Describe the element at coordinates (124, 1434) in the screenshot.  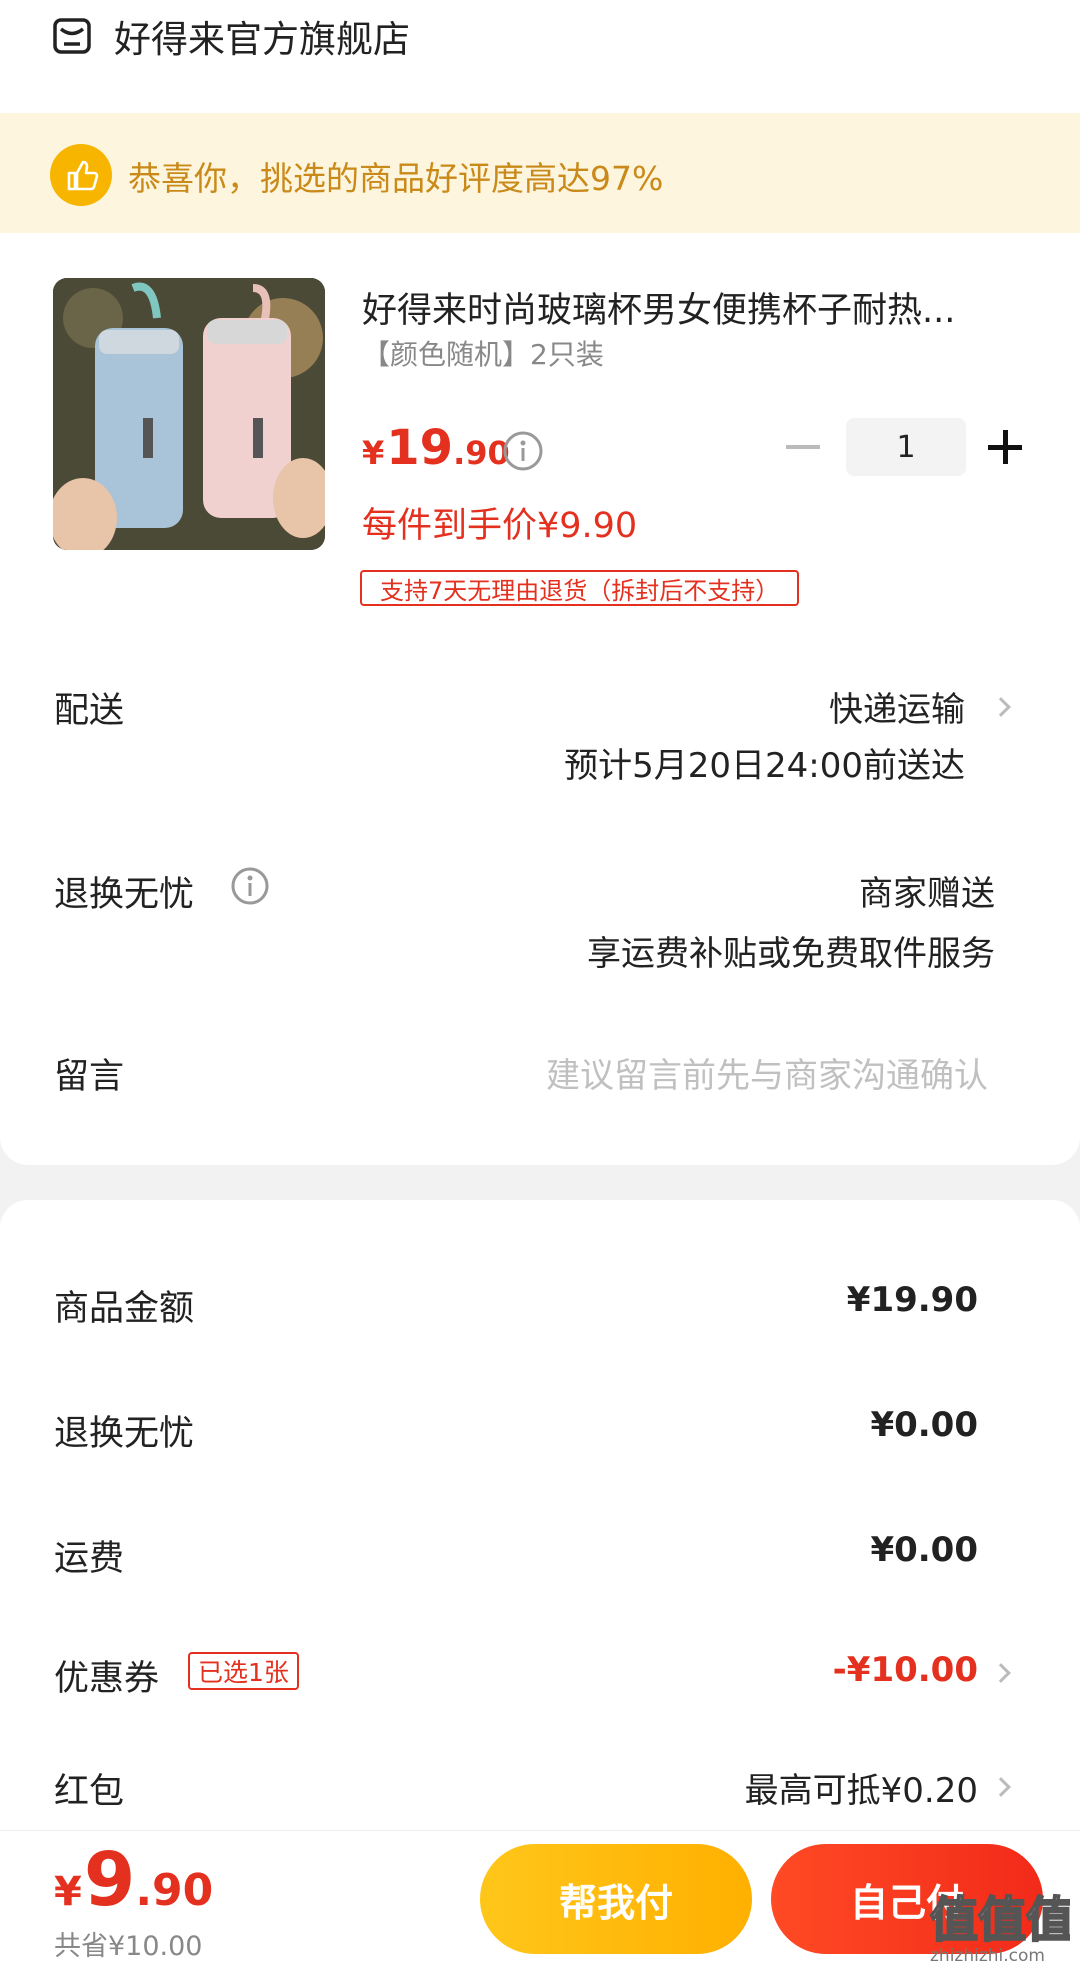
I see `return-fee-label: 退换无忧` at that location.